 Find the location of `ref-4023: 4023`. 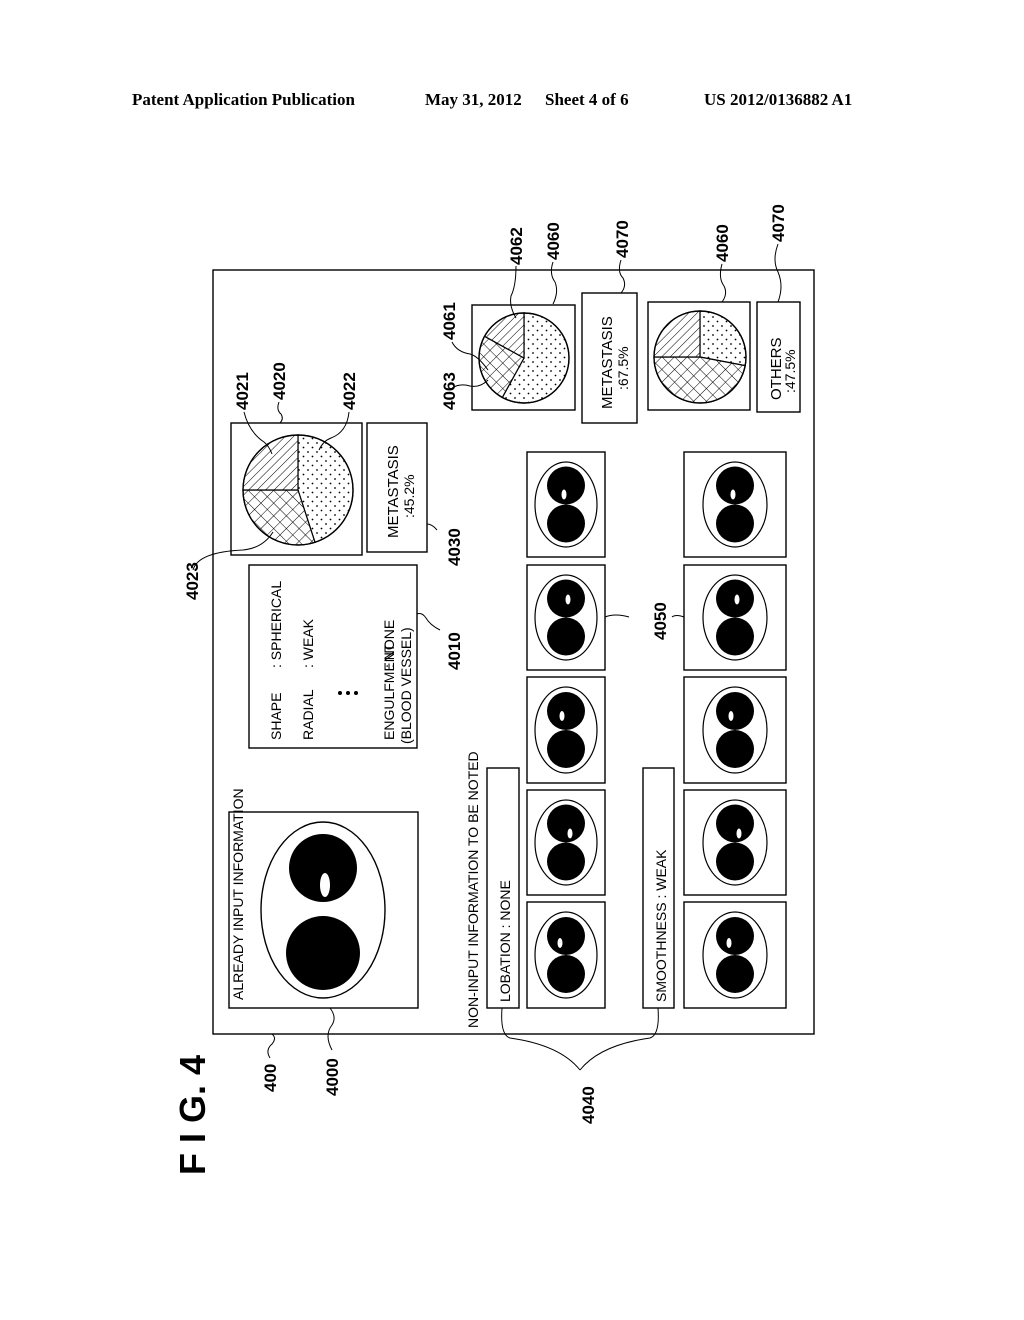

ref-4023: 4023 is located at coordinates (192, 581).